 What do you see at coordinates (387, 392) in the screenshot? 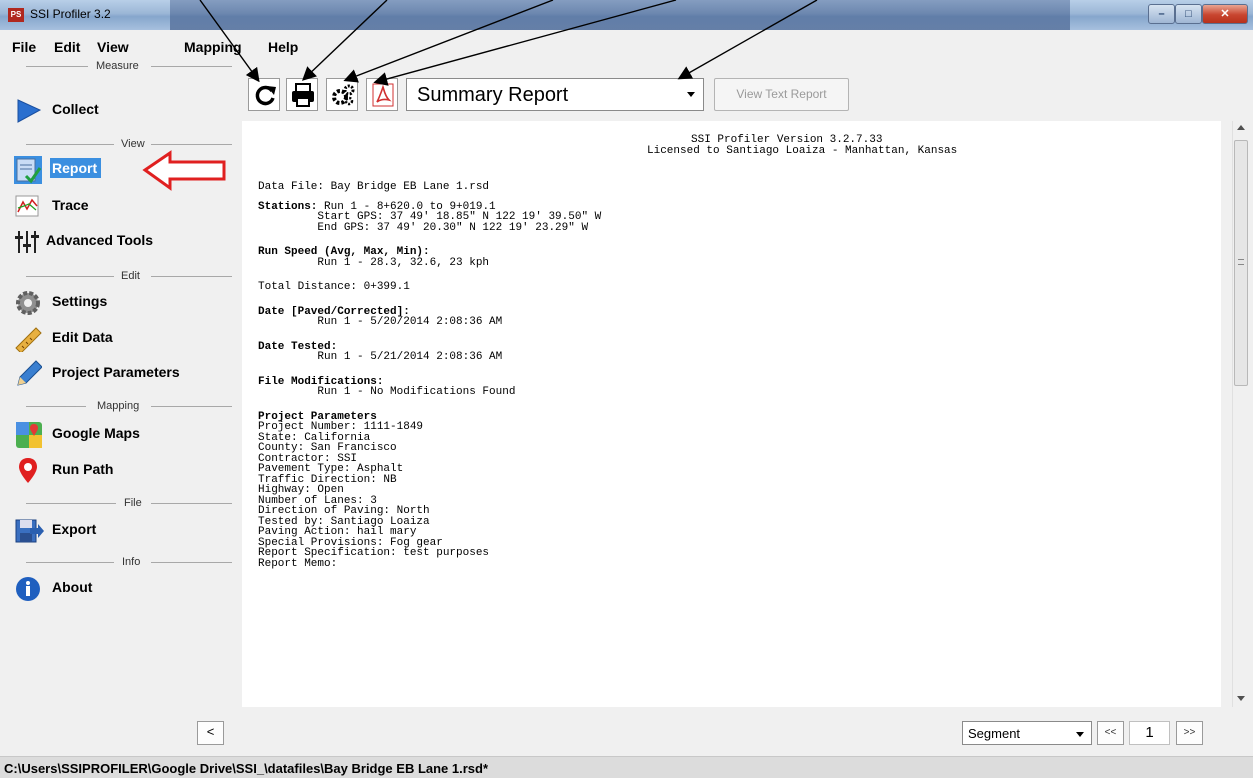
I see `report-file-mod-value: Run 1 - No Modifications Found` at bounding box center [387, 392].